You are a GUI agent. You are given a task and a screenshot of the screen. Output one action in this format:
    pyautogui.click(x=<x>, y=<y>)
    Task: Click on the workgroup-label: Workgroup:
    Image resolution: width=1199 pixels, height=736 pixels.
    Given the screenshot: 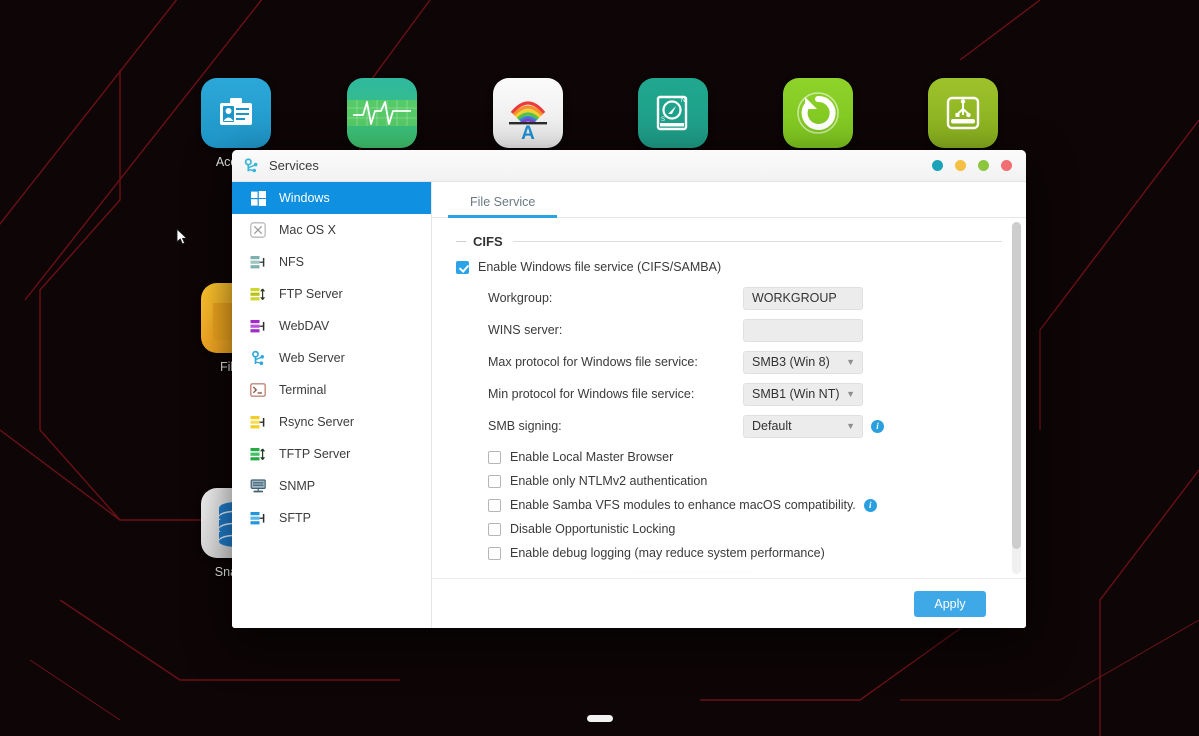 What is the action you would take?
    pyautogui.click(x=520, y=298)
    